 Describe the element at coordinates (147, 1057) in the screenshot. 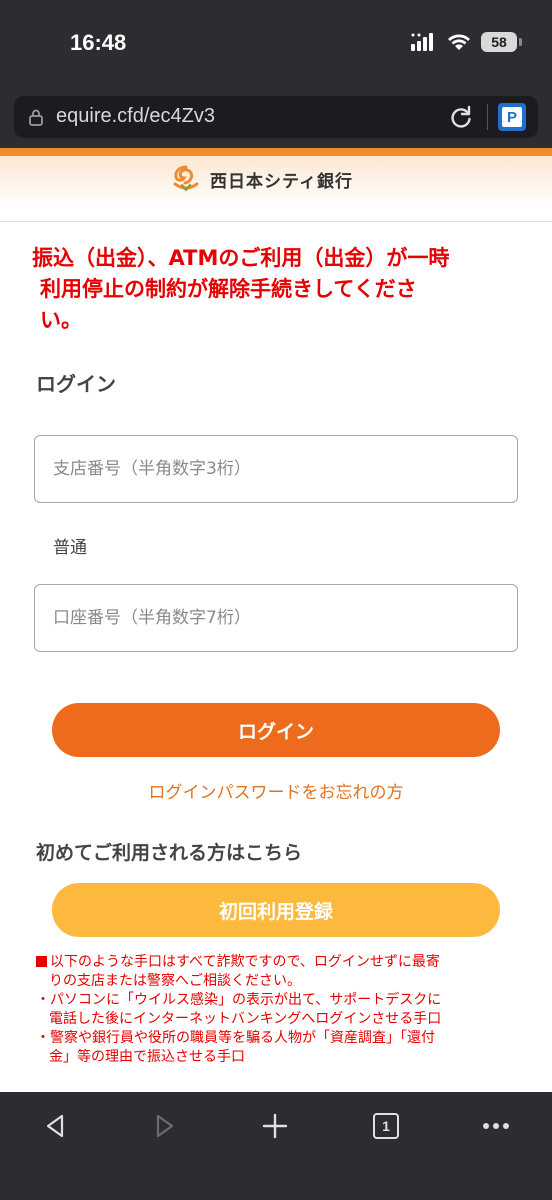

I see `warning-item-2-line-2: 金」等の理由で振込させる手口` at that location.